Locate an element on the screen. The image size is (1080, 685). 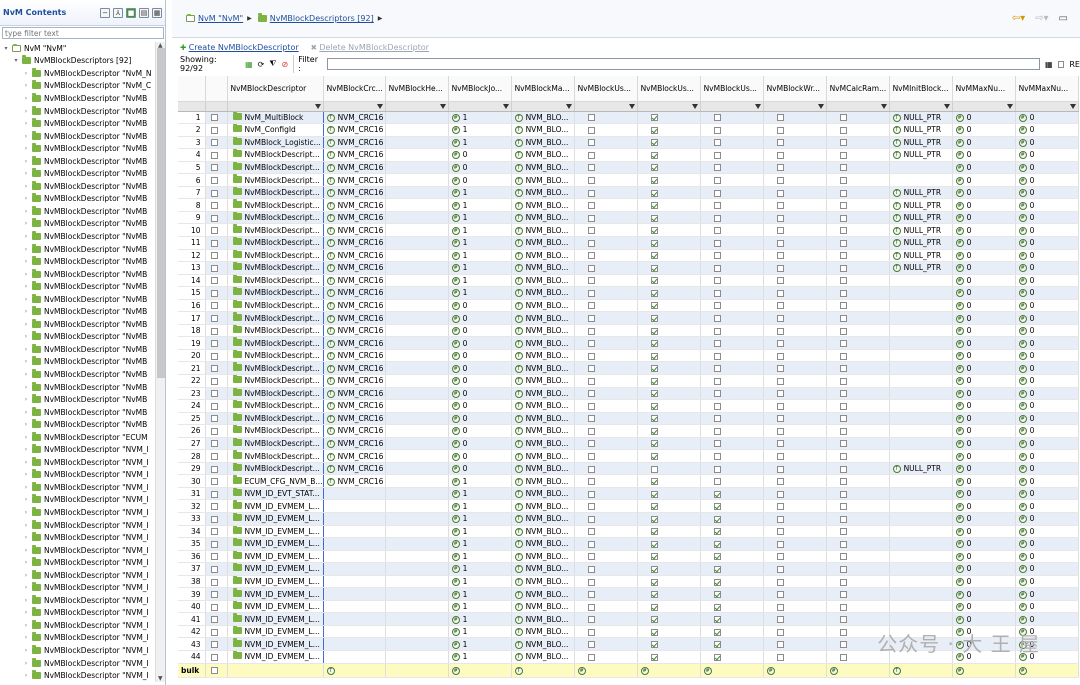
table-row: 32 NVM_ID_EVMEM_L... #1 T NVM_BLO... #0 #0 is located at coordinates (628, 506).